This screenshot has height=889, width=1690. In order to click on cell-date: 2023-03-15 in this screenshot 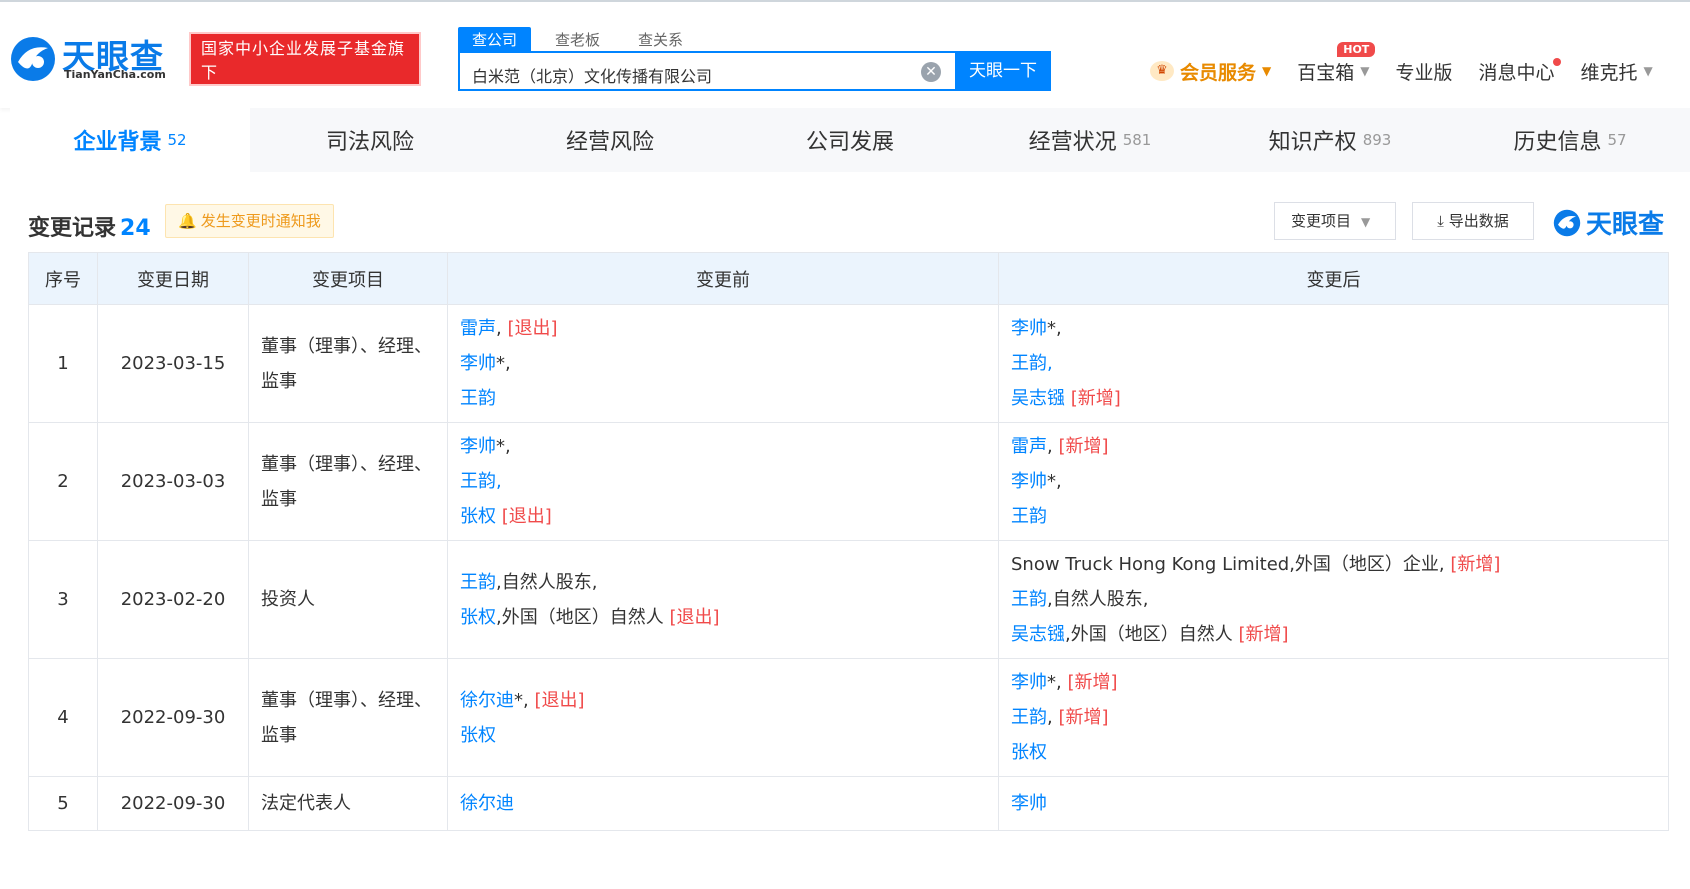, I will do `click(173, 363)`.